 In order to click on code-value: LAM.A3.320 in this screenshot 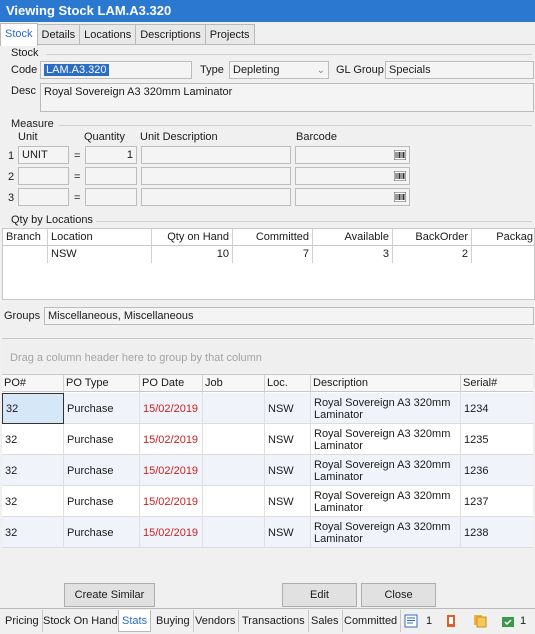, I will do `click(76, 70)`.